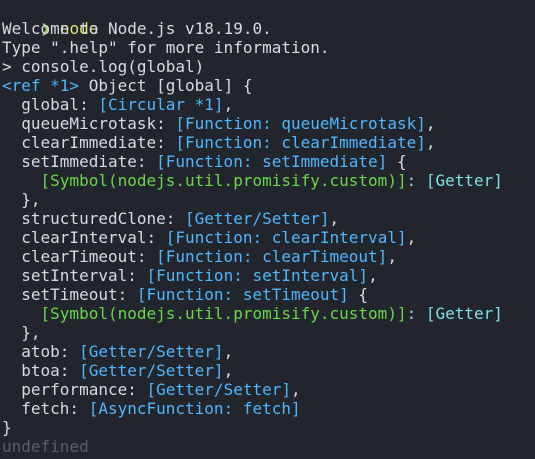 The width and height of the screenshot is (535, 459). Describe the element at coordinates (194, 408) in the screenshot. I see `property-value: [AsyncFunction: fetch]` at that location.